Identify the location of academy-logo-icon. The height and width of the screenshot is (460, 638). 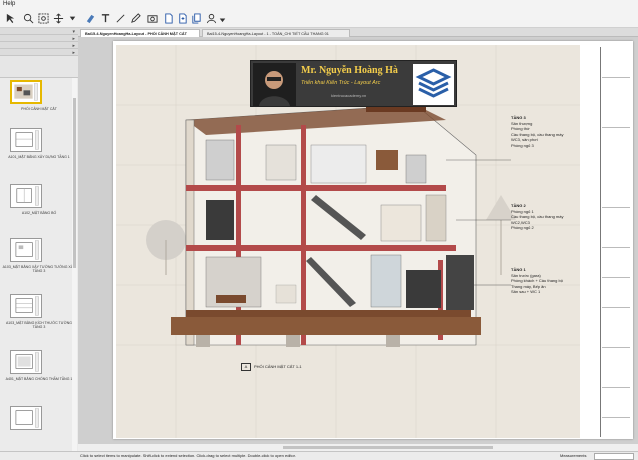
(433, 84).